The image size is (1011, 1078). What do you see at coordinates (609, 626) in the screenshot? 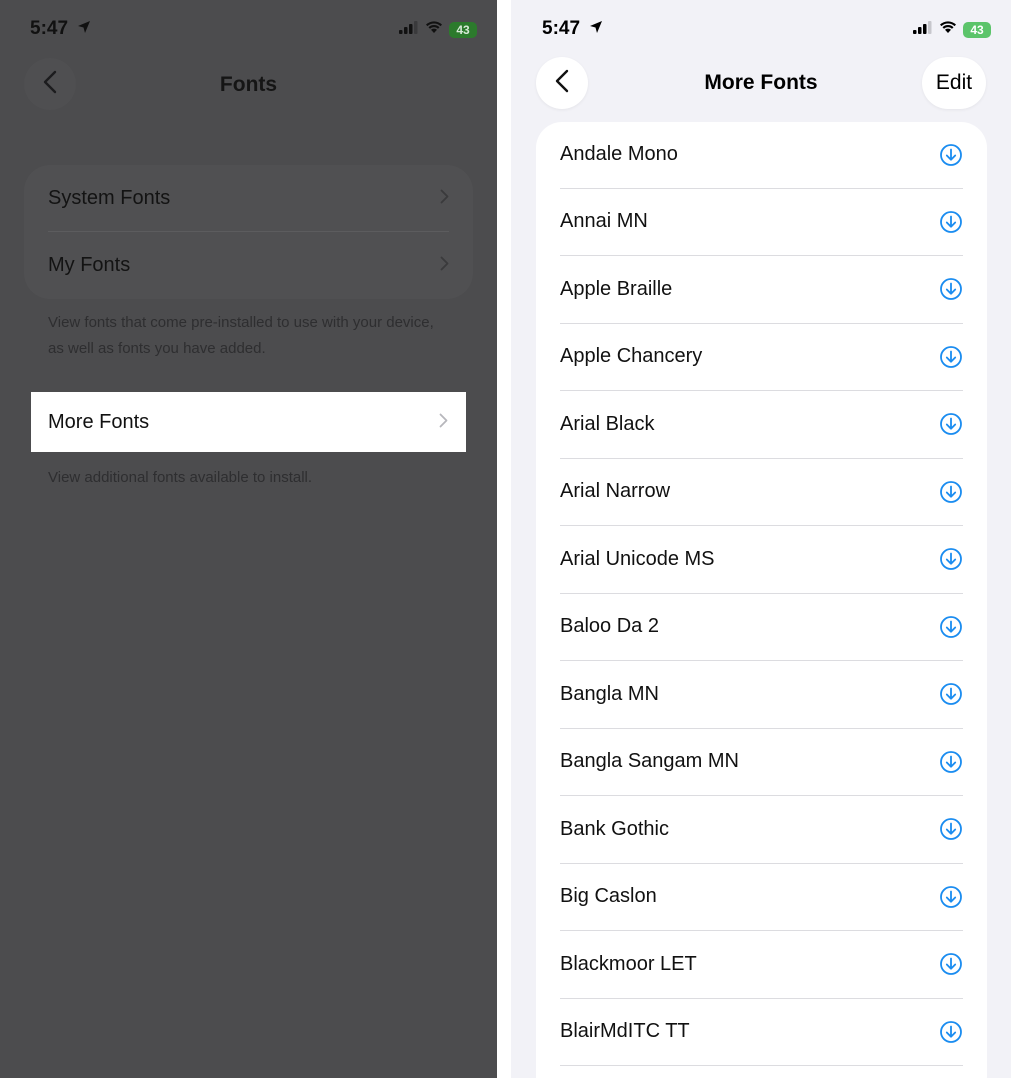
I see `font-name: Baloo Da 2` at bounding box center [609, 626].